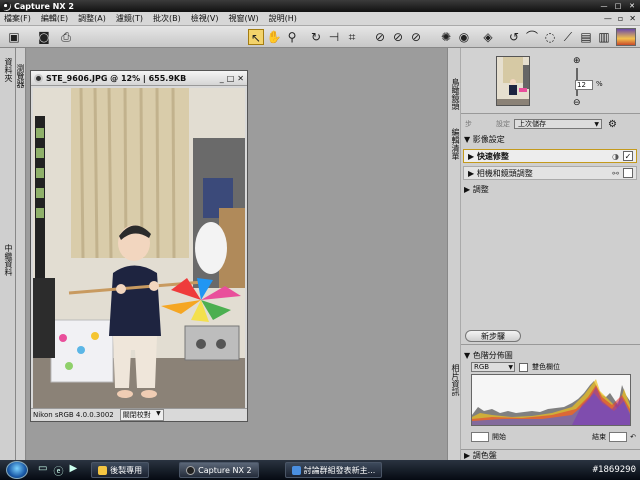  What do you see at coordinates (618, 437) in the screenshot?
I see `end-field` at bounding box center [618, 437].